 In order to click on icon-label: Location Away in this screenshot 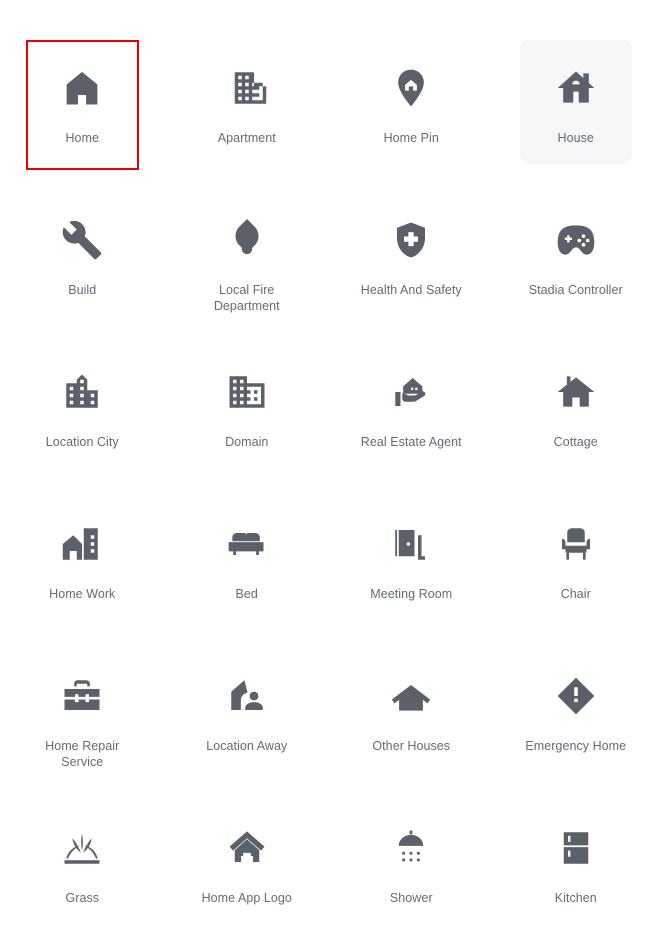, I will do `click(247, 746)`.